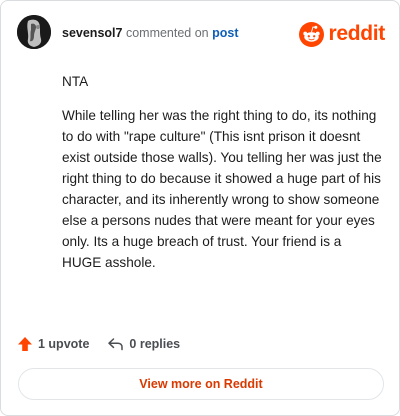 The image size is (400, 416). I want to click on upvote-count: 1 upvote, so click(53, 344).